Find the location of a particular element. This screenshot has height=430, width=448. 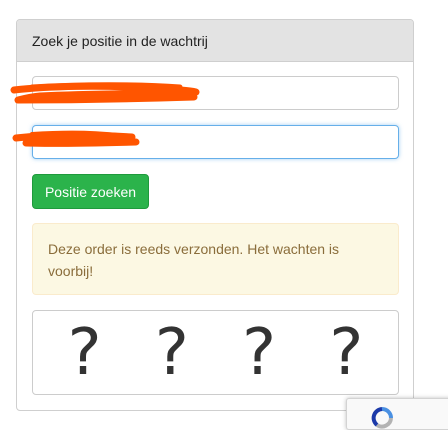

captcha-symbol-2: ? is located at coordinates (171, 352).